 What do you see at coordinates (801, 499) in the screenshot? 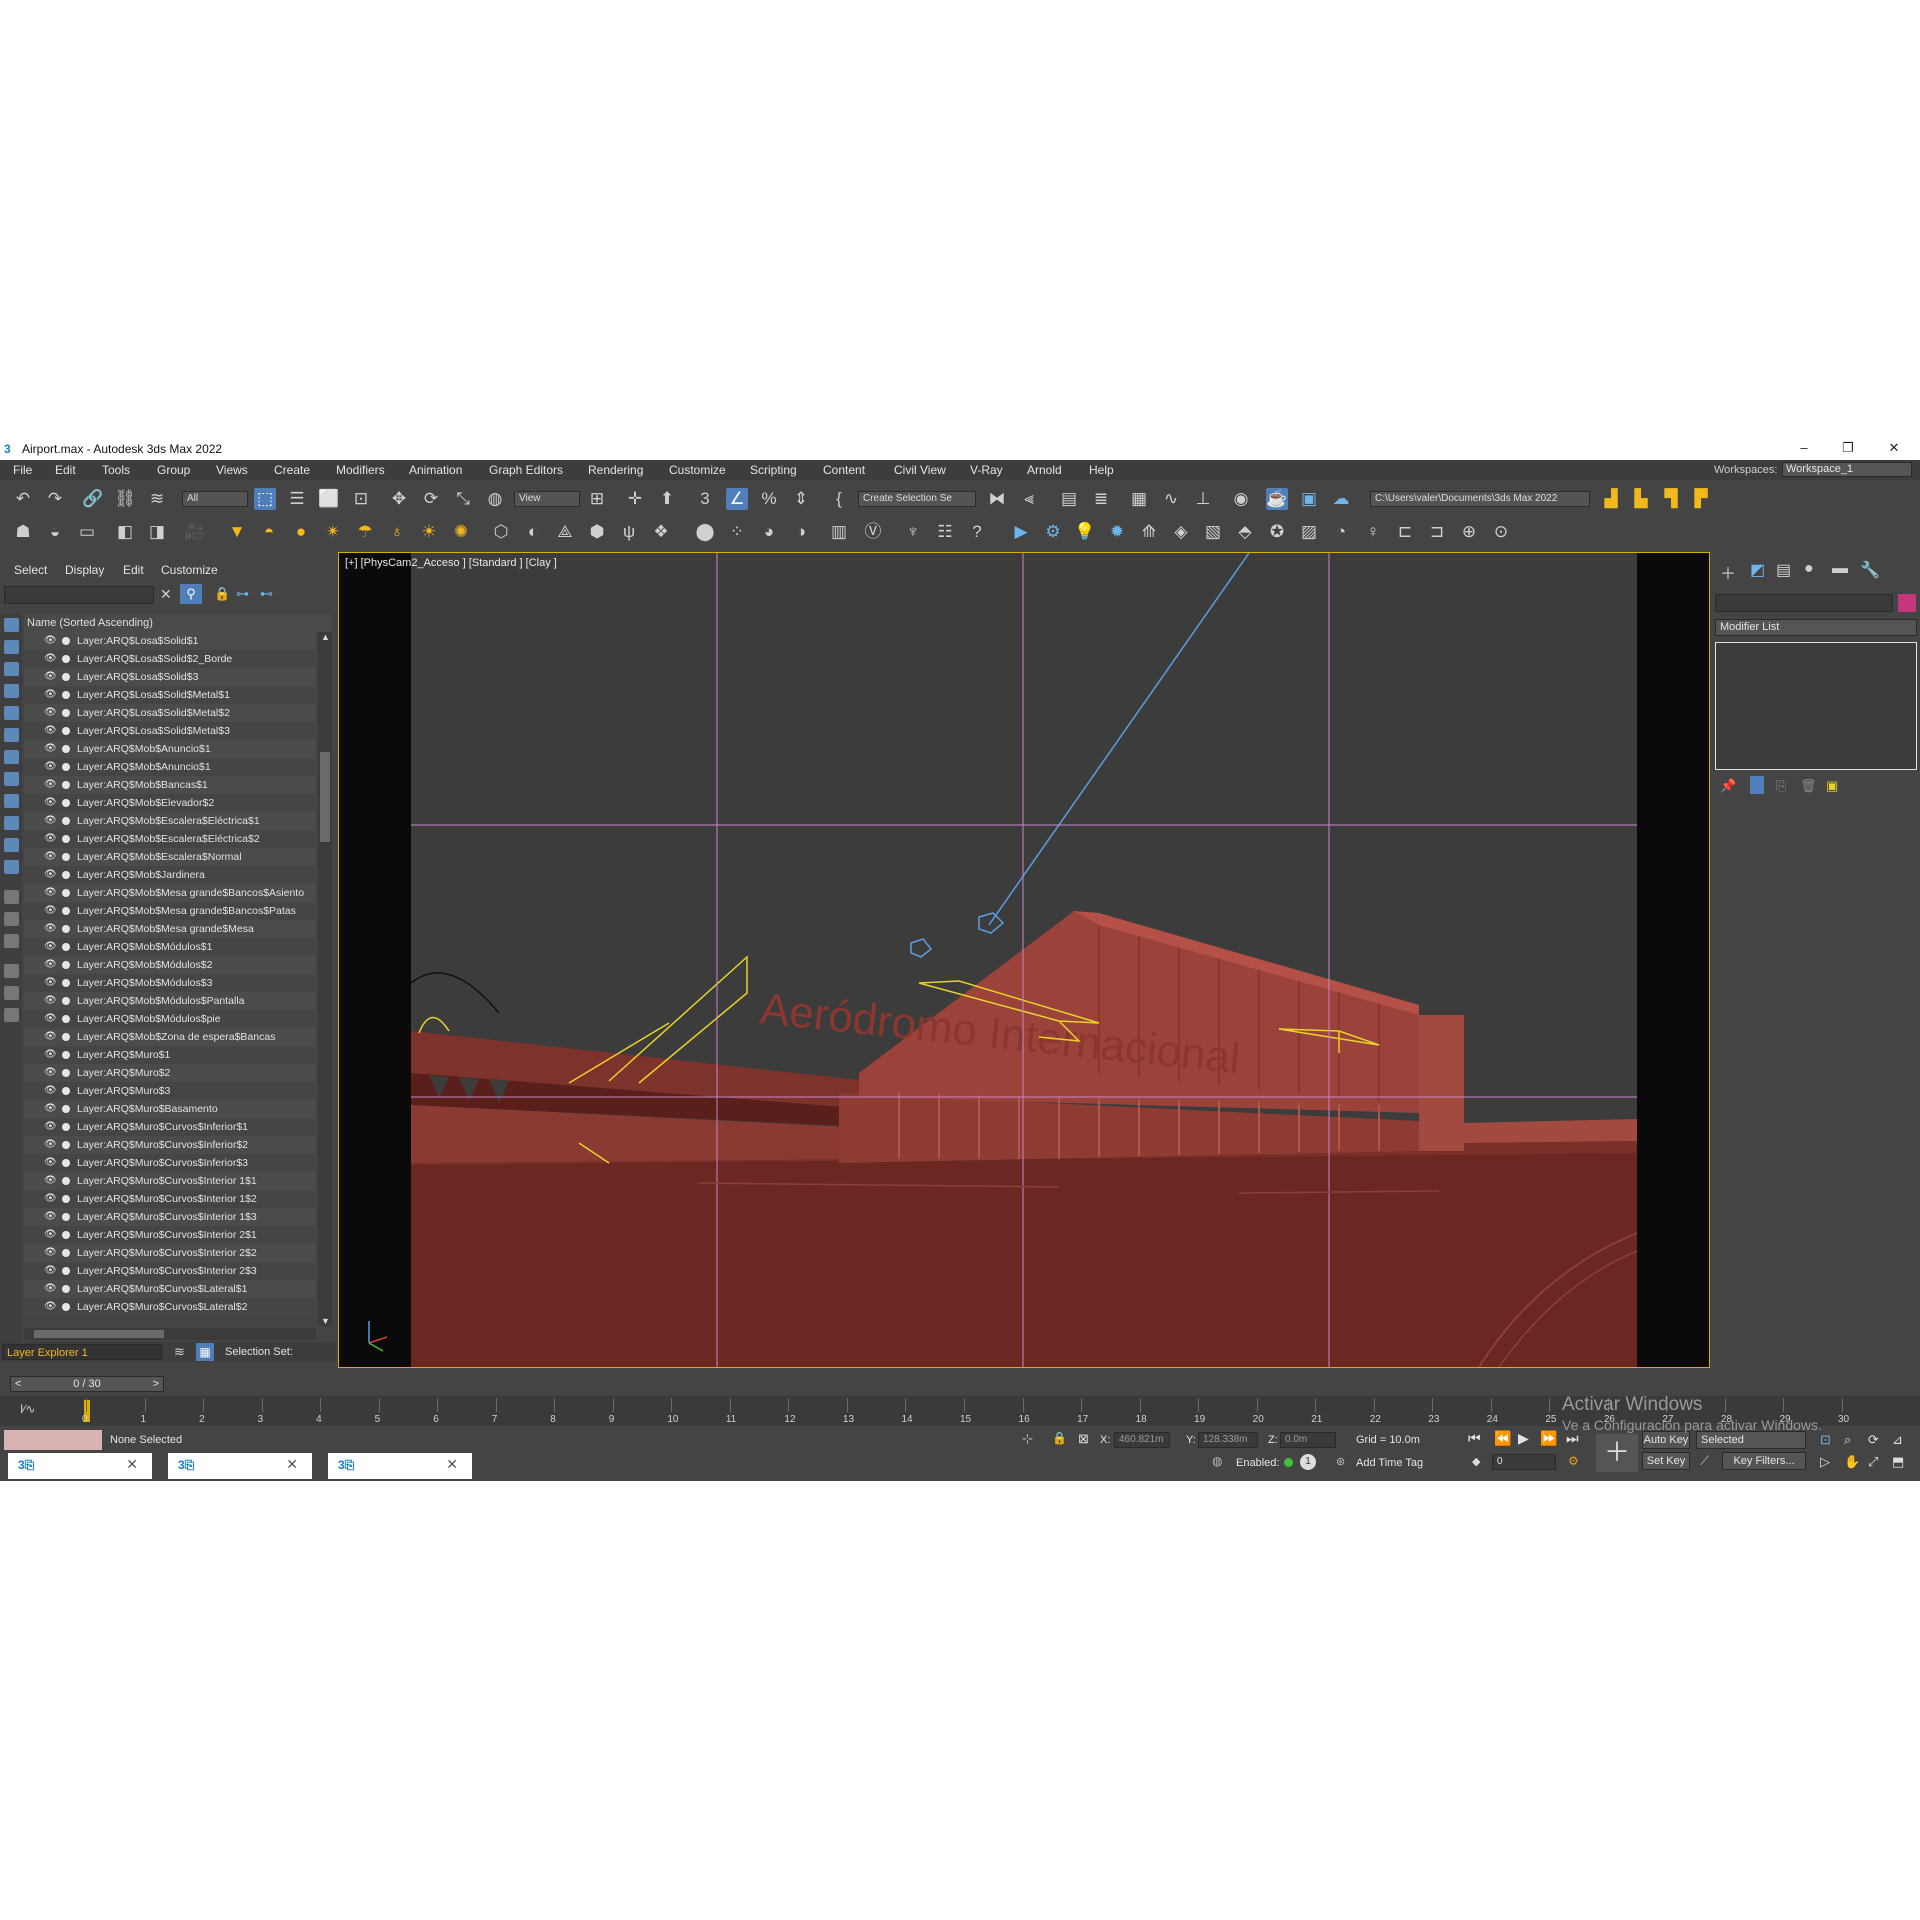
I see `spinner-snap-icon: ⇕` at bounding box center [801, 499].